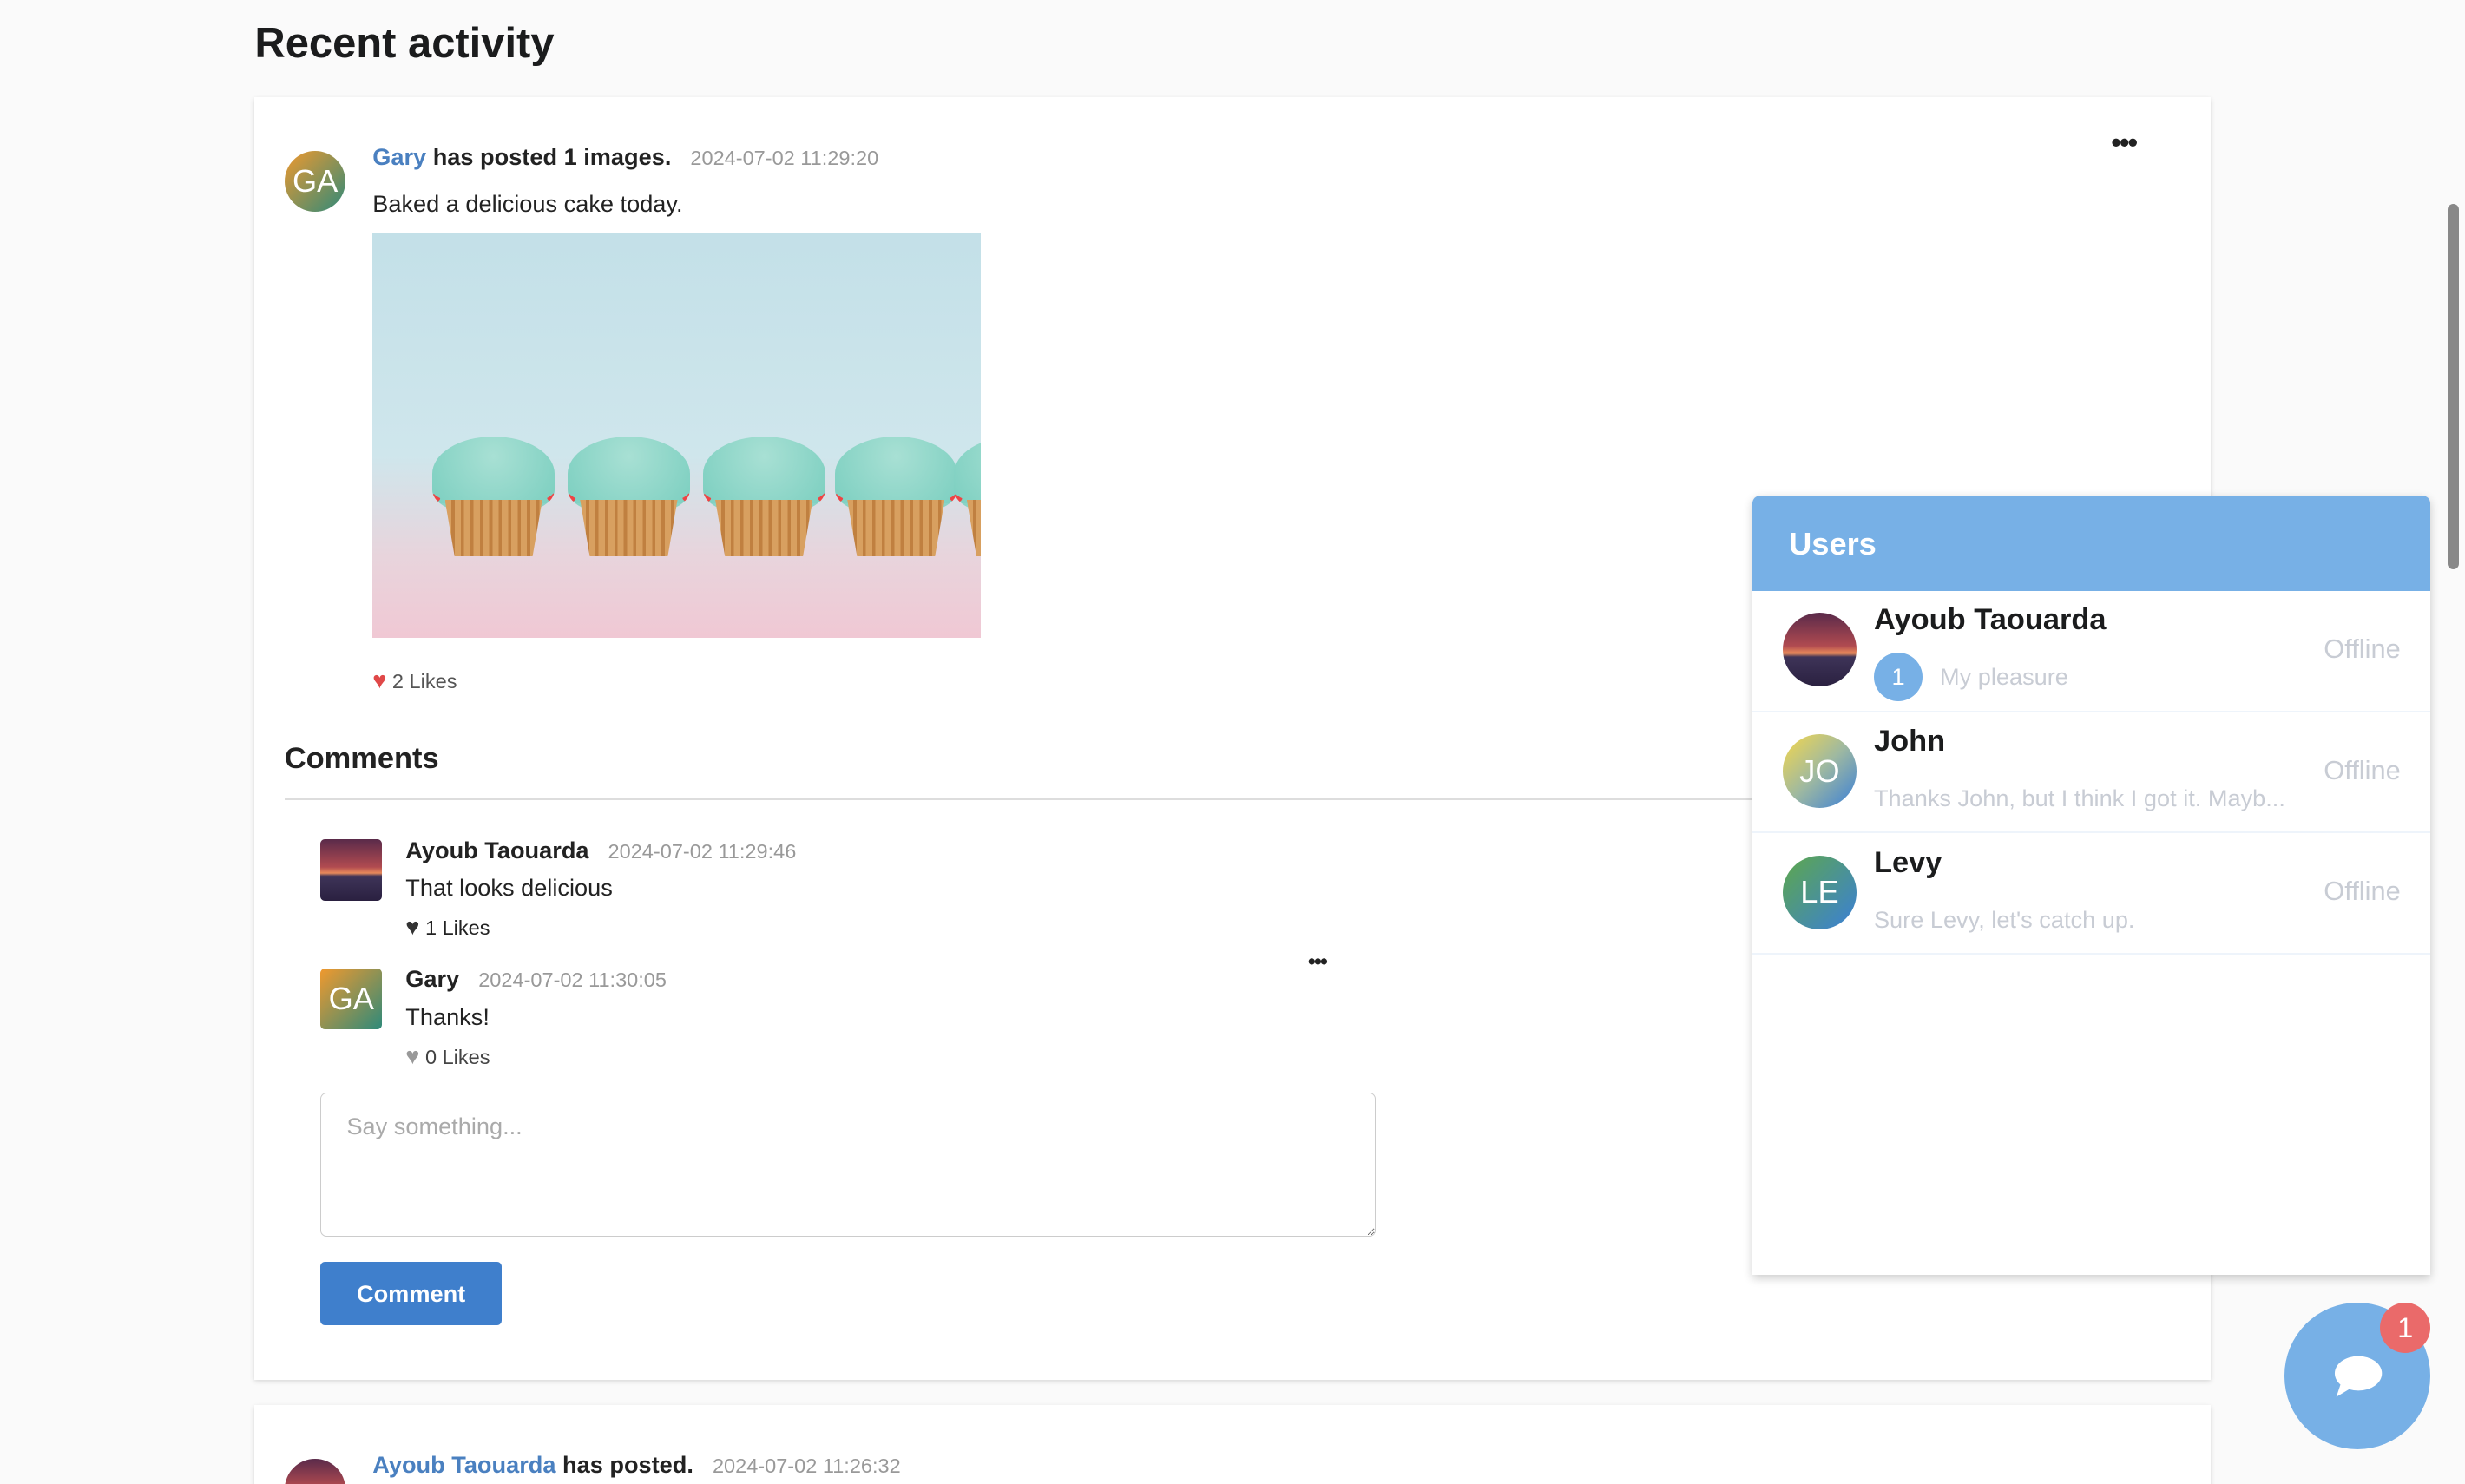 This screenshot has height=1484, width=2465. Describe the element at coordinates (552, 156) in the screenshot. I see `post-action: has posted 1 images.` at that location.